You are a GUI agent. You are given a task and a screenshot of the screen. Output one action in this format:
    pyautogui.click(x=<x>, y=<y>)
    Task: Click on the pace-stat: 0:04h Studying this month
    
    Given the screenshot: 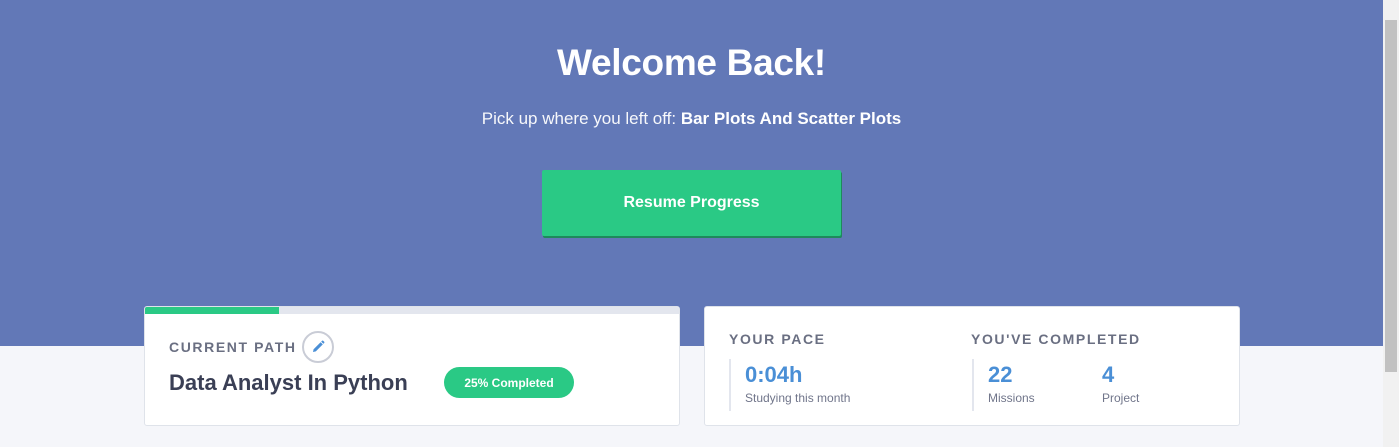 What is the action you would take?
    pyautogui.click(x=830, y=385)
    